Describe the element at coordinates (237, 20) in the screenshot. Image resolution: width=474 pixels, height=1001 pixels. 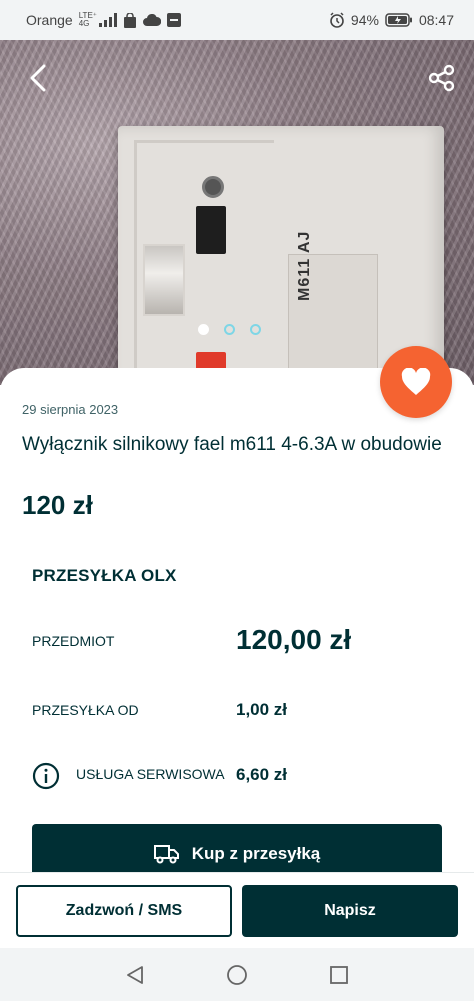
I see `status-bar: Orange LTE⁺ 4G 94% 08:47` at that location.